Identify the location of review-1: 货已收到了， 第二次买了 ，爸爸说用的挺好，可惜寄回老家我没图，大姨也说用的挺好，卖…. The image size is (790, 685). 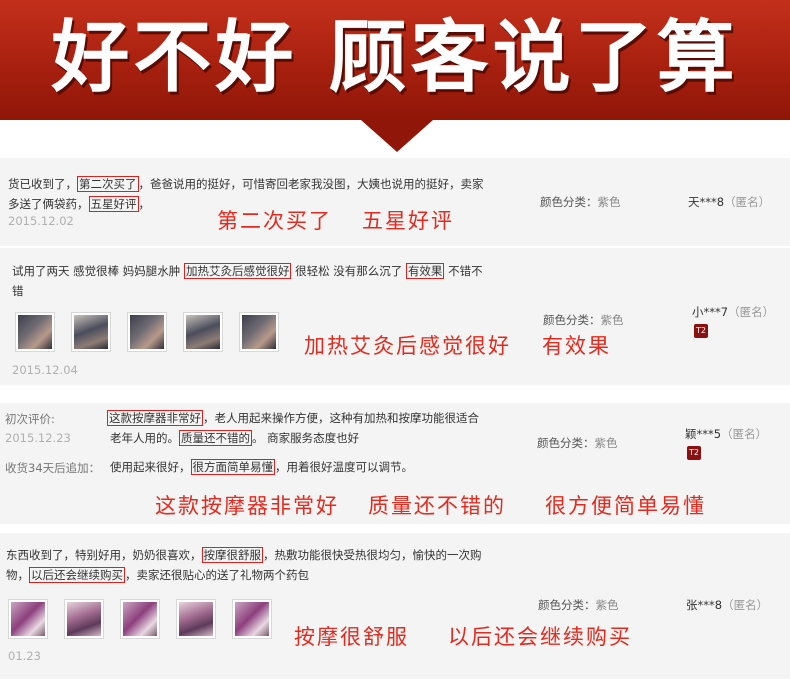
(395, 202).